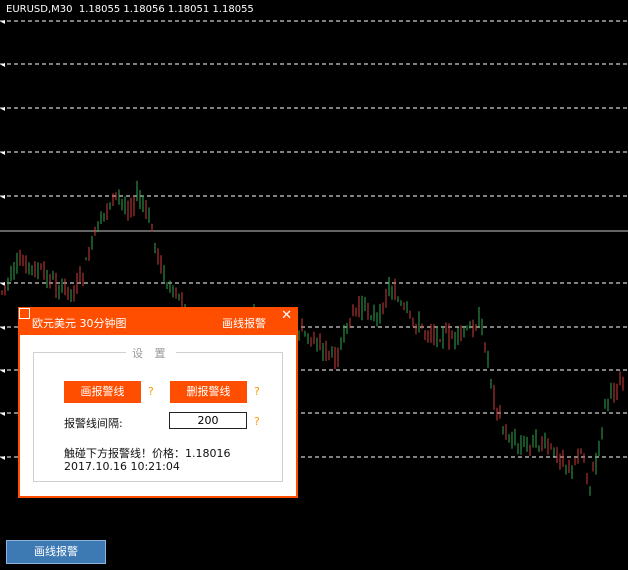 This screenshot has height=570, width=628. I want to click on chart-symbol: EURUSD,M30, so click(39, 9).